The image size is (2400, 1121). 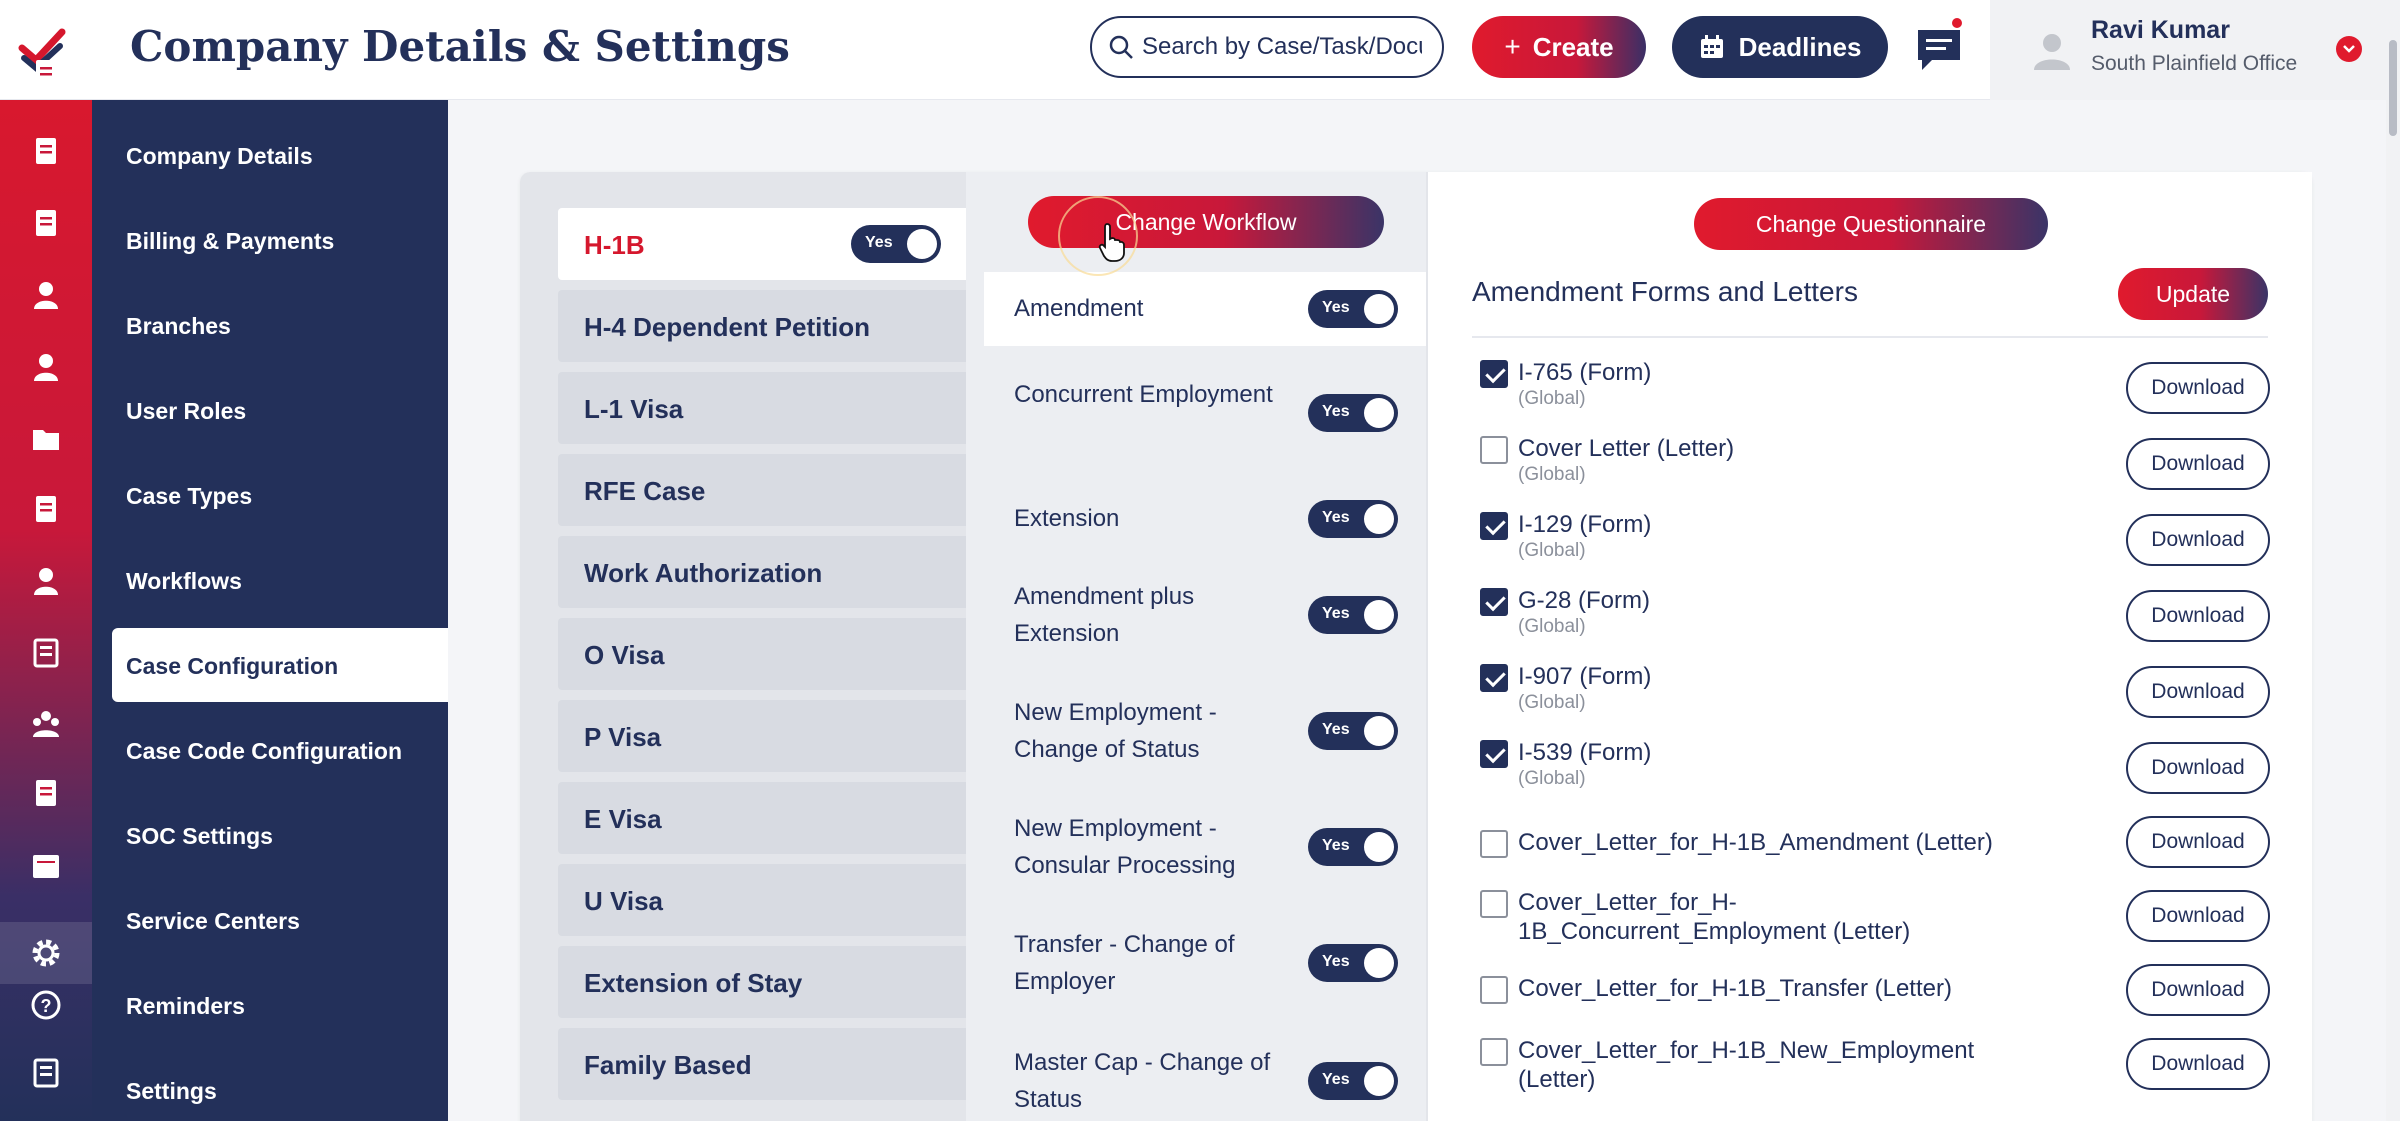 What do you see at coordinates (1196, 731) in the screenshot?
I see `workflow-item: New Employment - Change of Status Yes` at bounding box center [1196, 731].